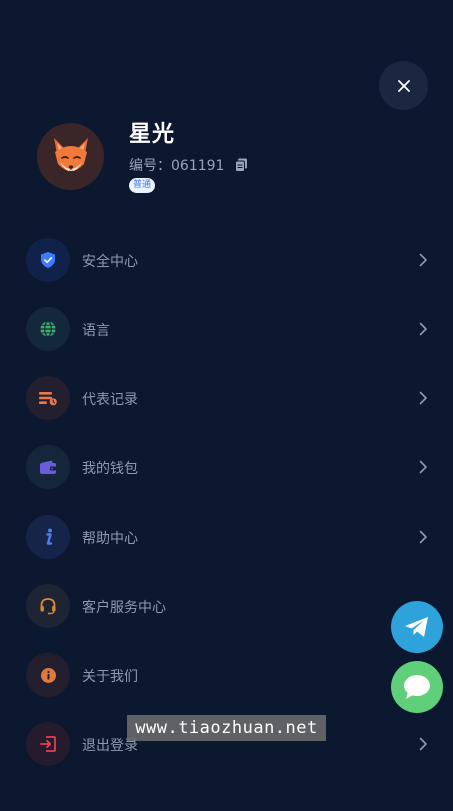 The width and height of the screenshot is (453, 811). I want to click on wallet-icon, so click(48, 467).